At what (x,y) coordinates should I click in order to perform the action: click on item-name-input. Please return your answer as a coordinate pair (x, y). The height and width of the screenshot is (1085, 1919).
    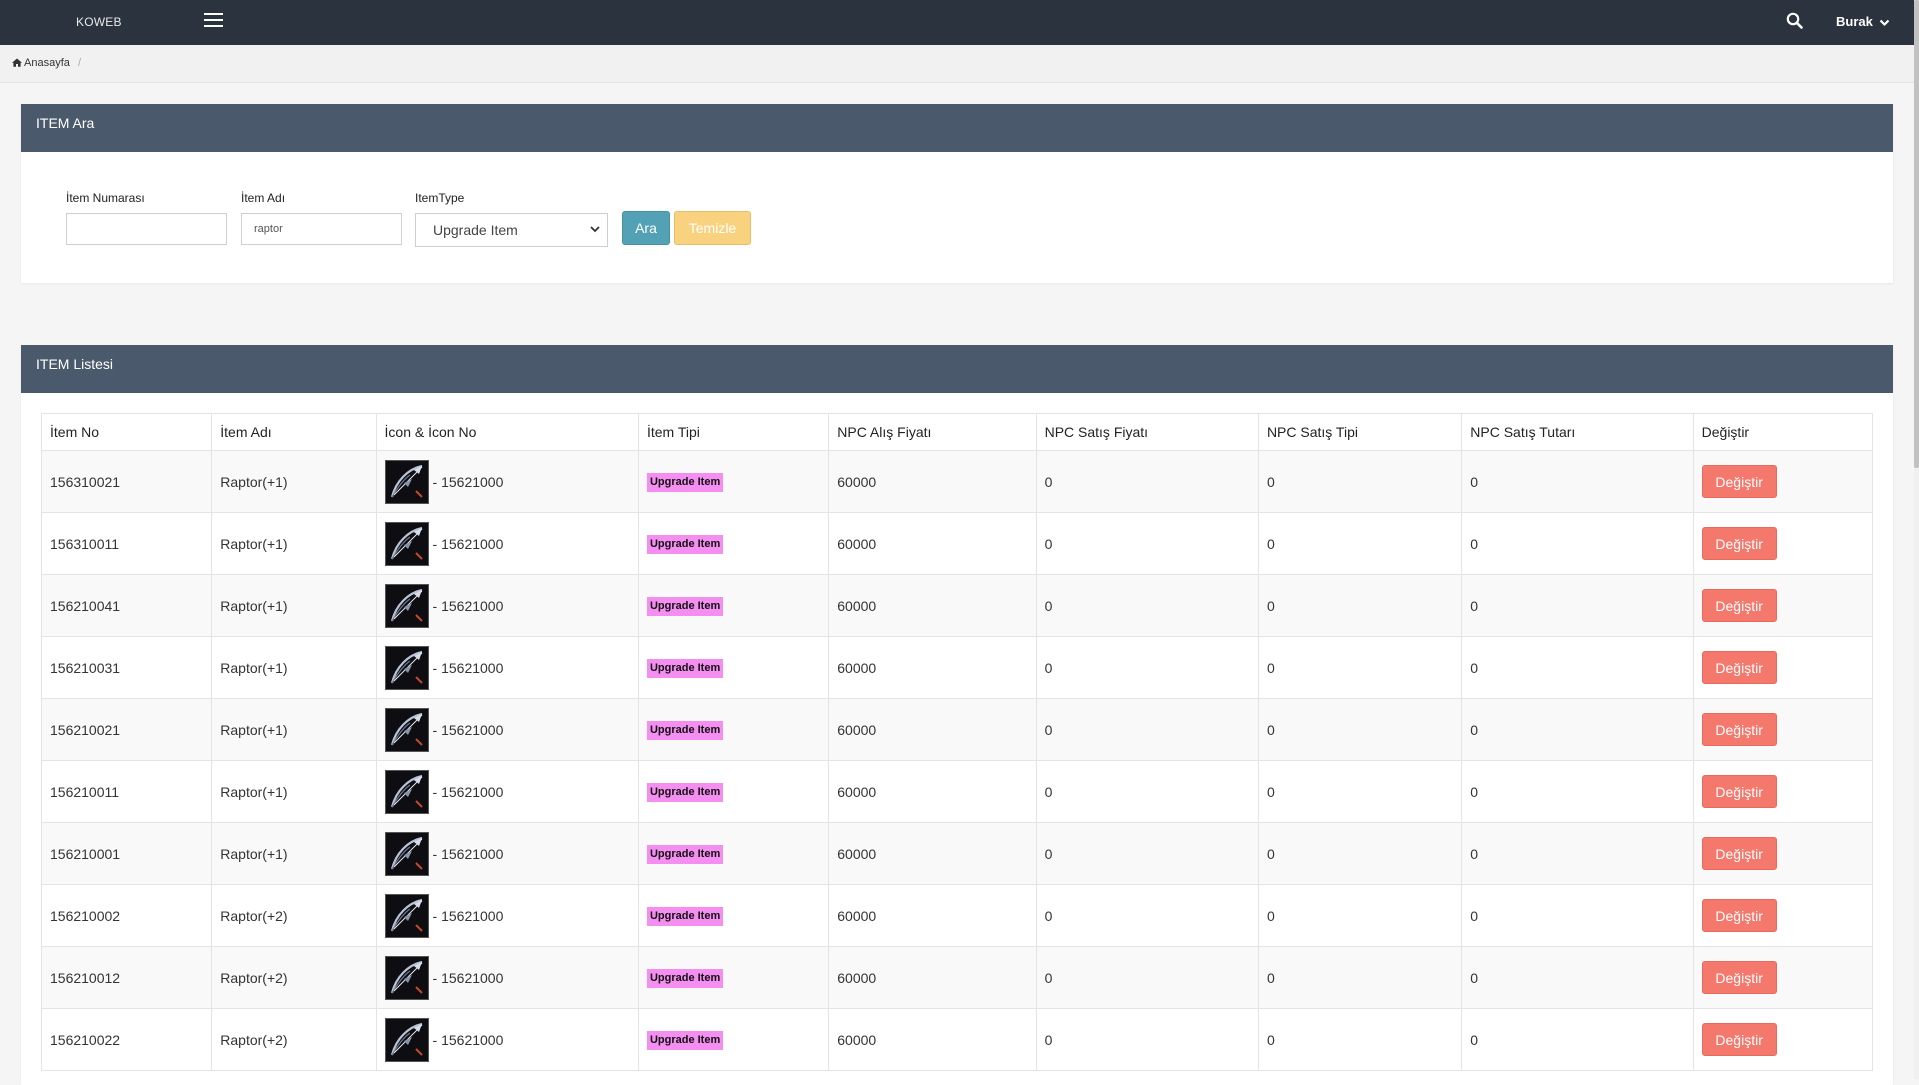
    Looking at the image, I should click on (321, 229).